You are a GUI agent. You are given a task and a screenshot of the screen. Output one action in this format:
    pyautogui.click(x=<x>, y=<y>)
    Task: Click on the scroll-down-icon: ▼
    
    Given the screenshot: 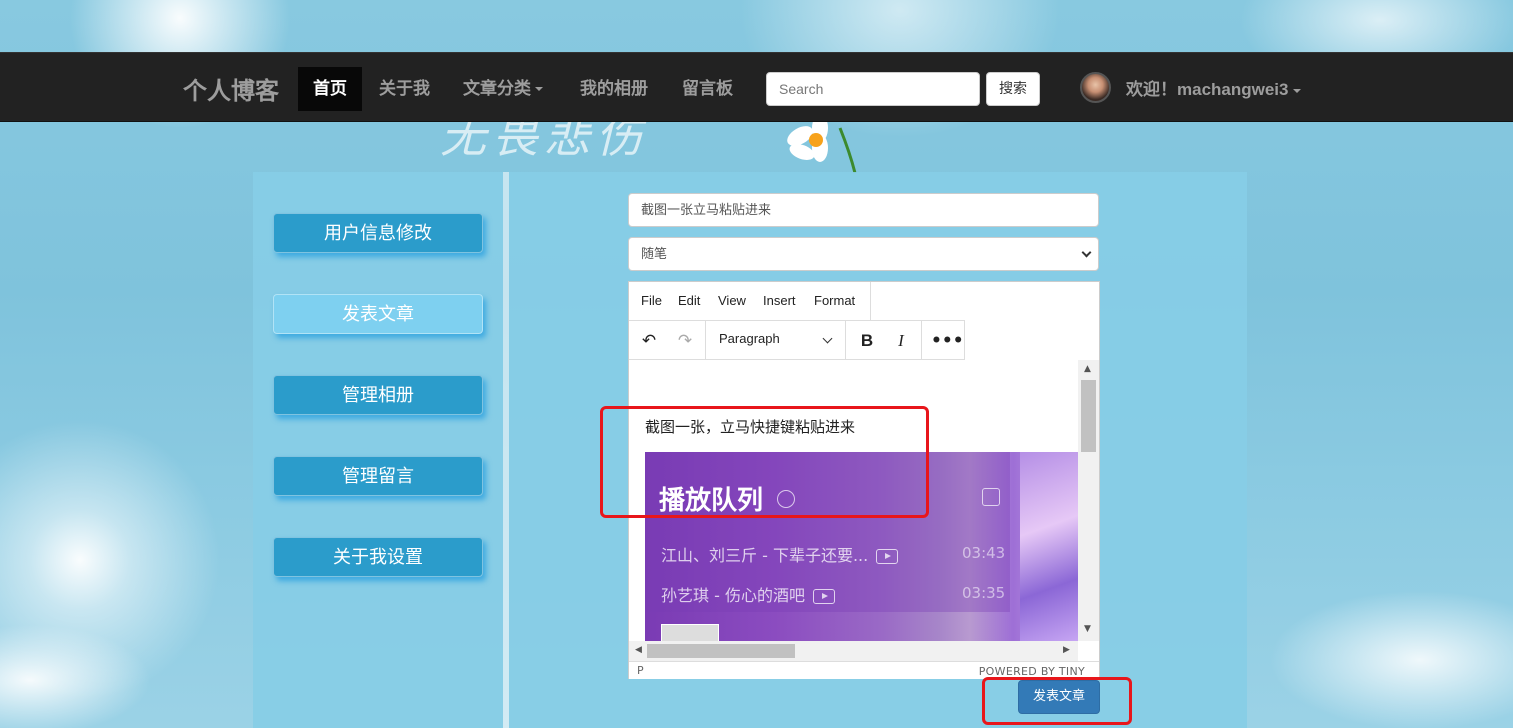 What is the action you would take?
    pyautogui.click(x=1087, y=629)
    